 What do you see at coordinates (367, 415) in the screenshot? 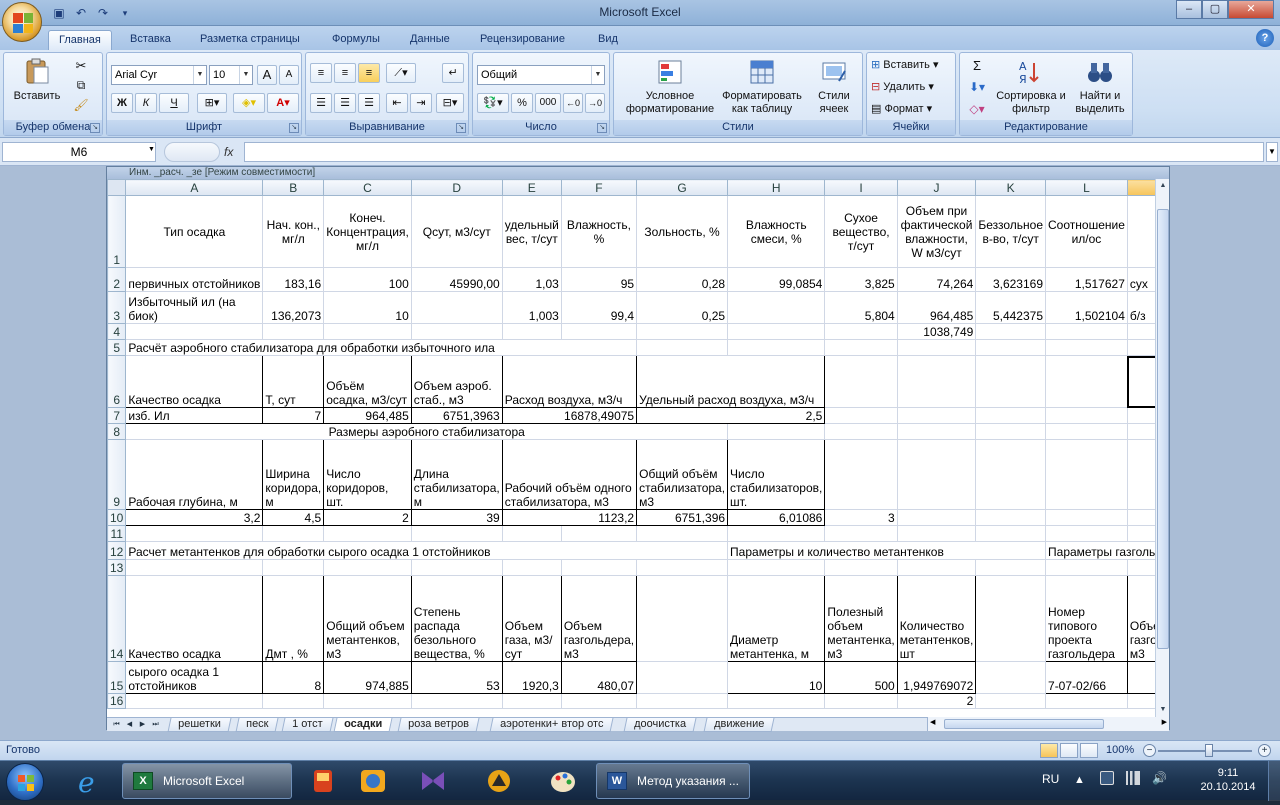
I see `table-cell: 964,485` at bounding box center [367, 415].